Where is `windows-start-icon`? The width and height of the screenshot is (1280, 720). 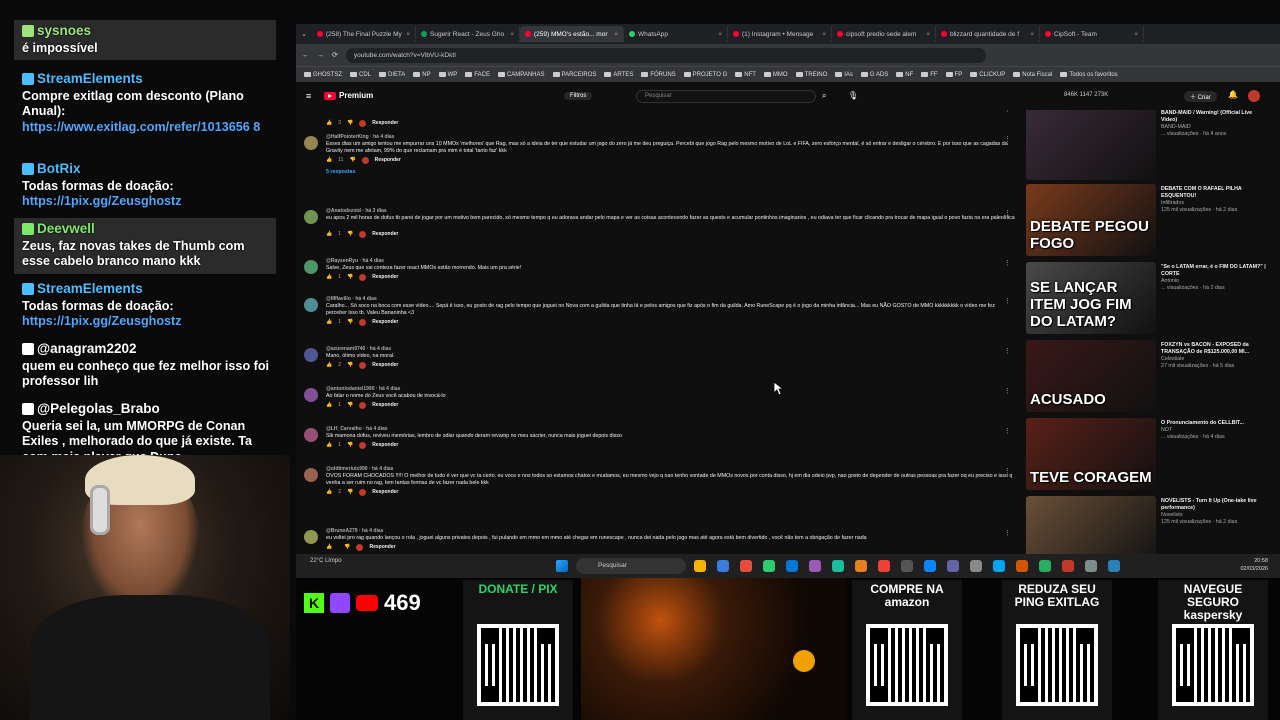 windows-start-icon is located at coordinates (562, 566).